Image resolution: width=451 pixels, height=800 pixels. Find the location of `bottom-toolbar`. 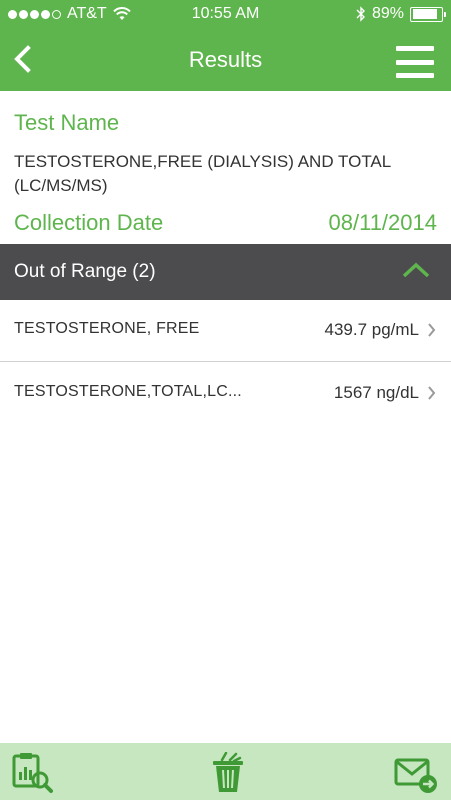

bottom-toolbar is located at coordinates (225, 771).